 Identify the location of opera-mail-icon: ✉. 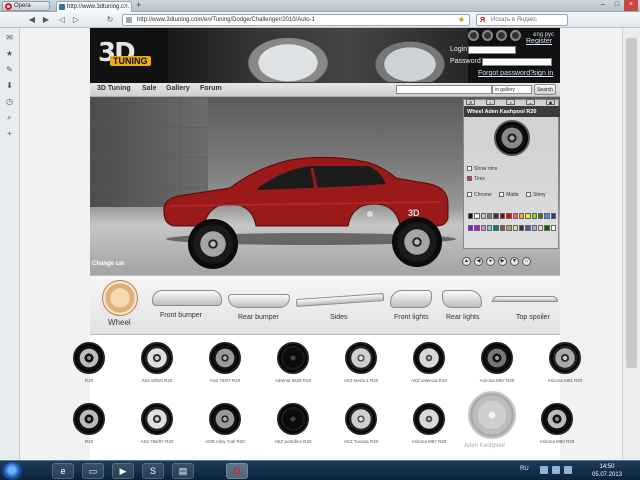
(9, 37).